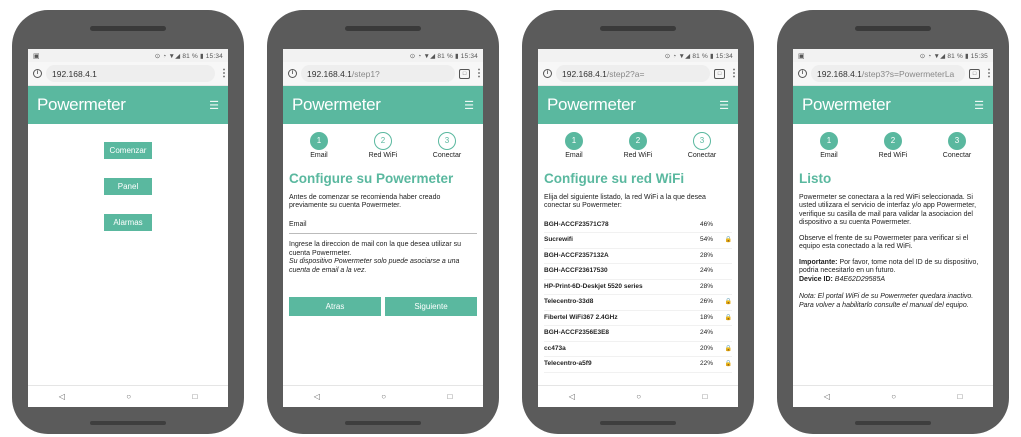  What do you see at coordinates (383, 55) in the screenshot?
I see `status-bar: ⊙ ◔ ▼◢ 81 % ▮ 15:34` at bounding box center [383, 55].